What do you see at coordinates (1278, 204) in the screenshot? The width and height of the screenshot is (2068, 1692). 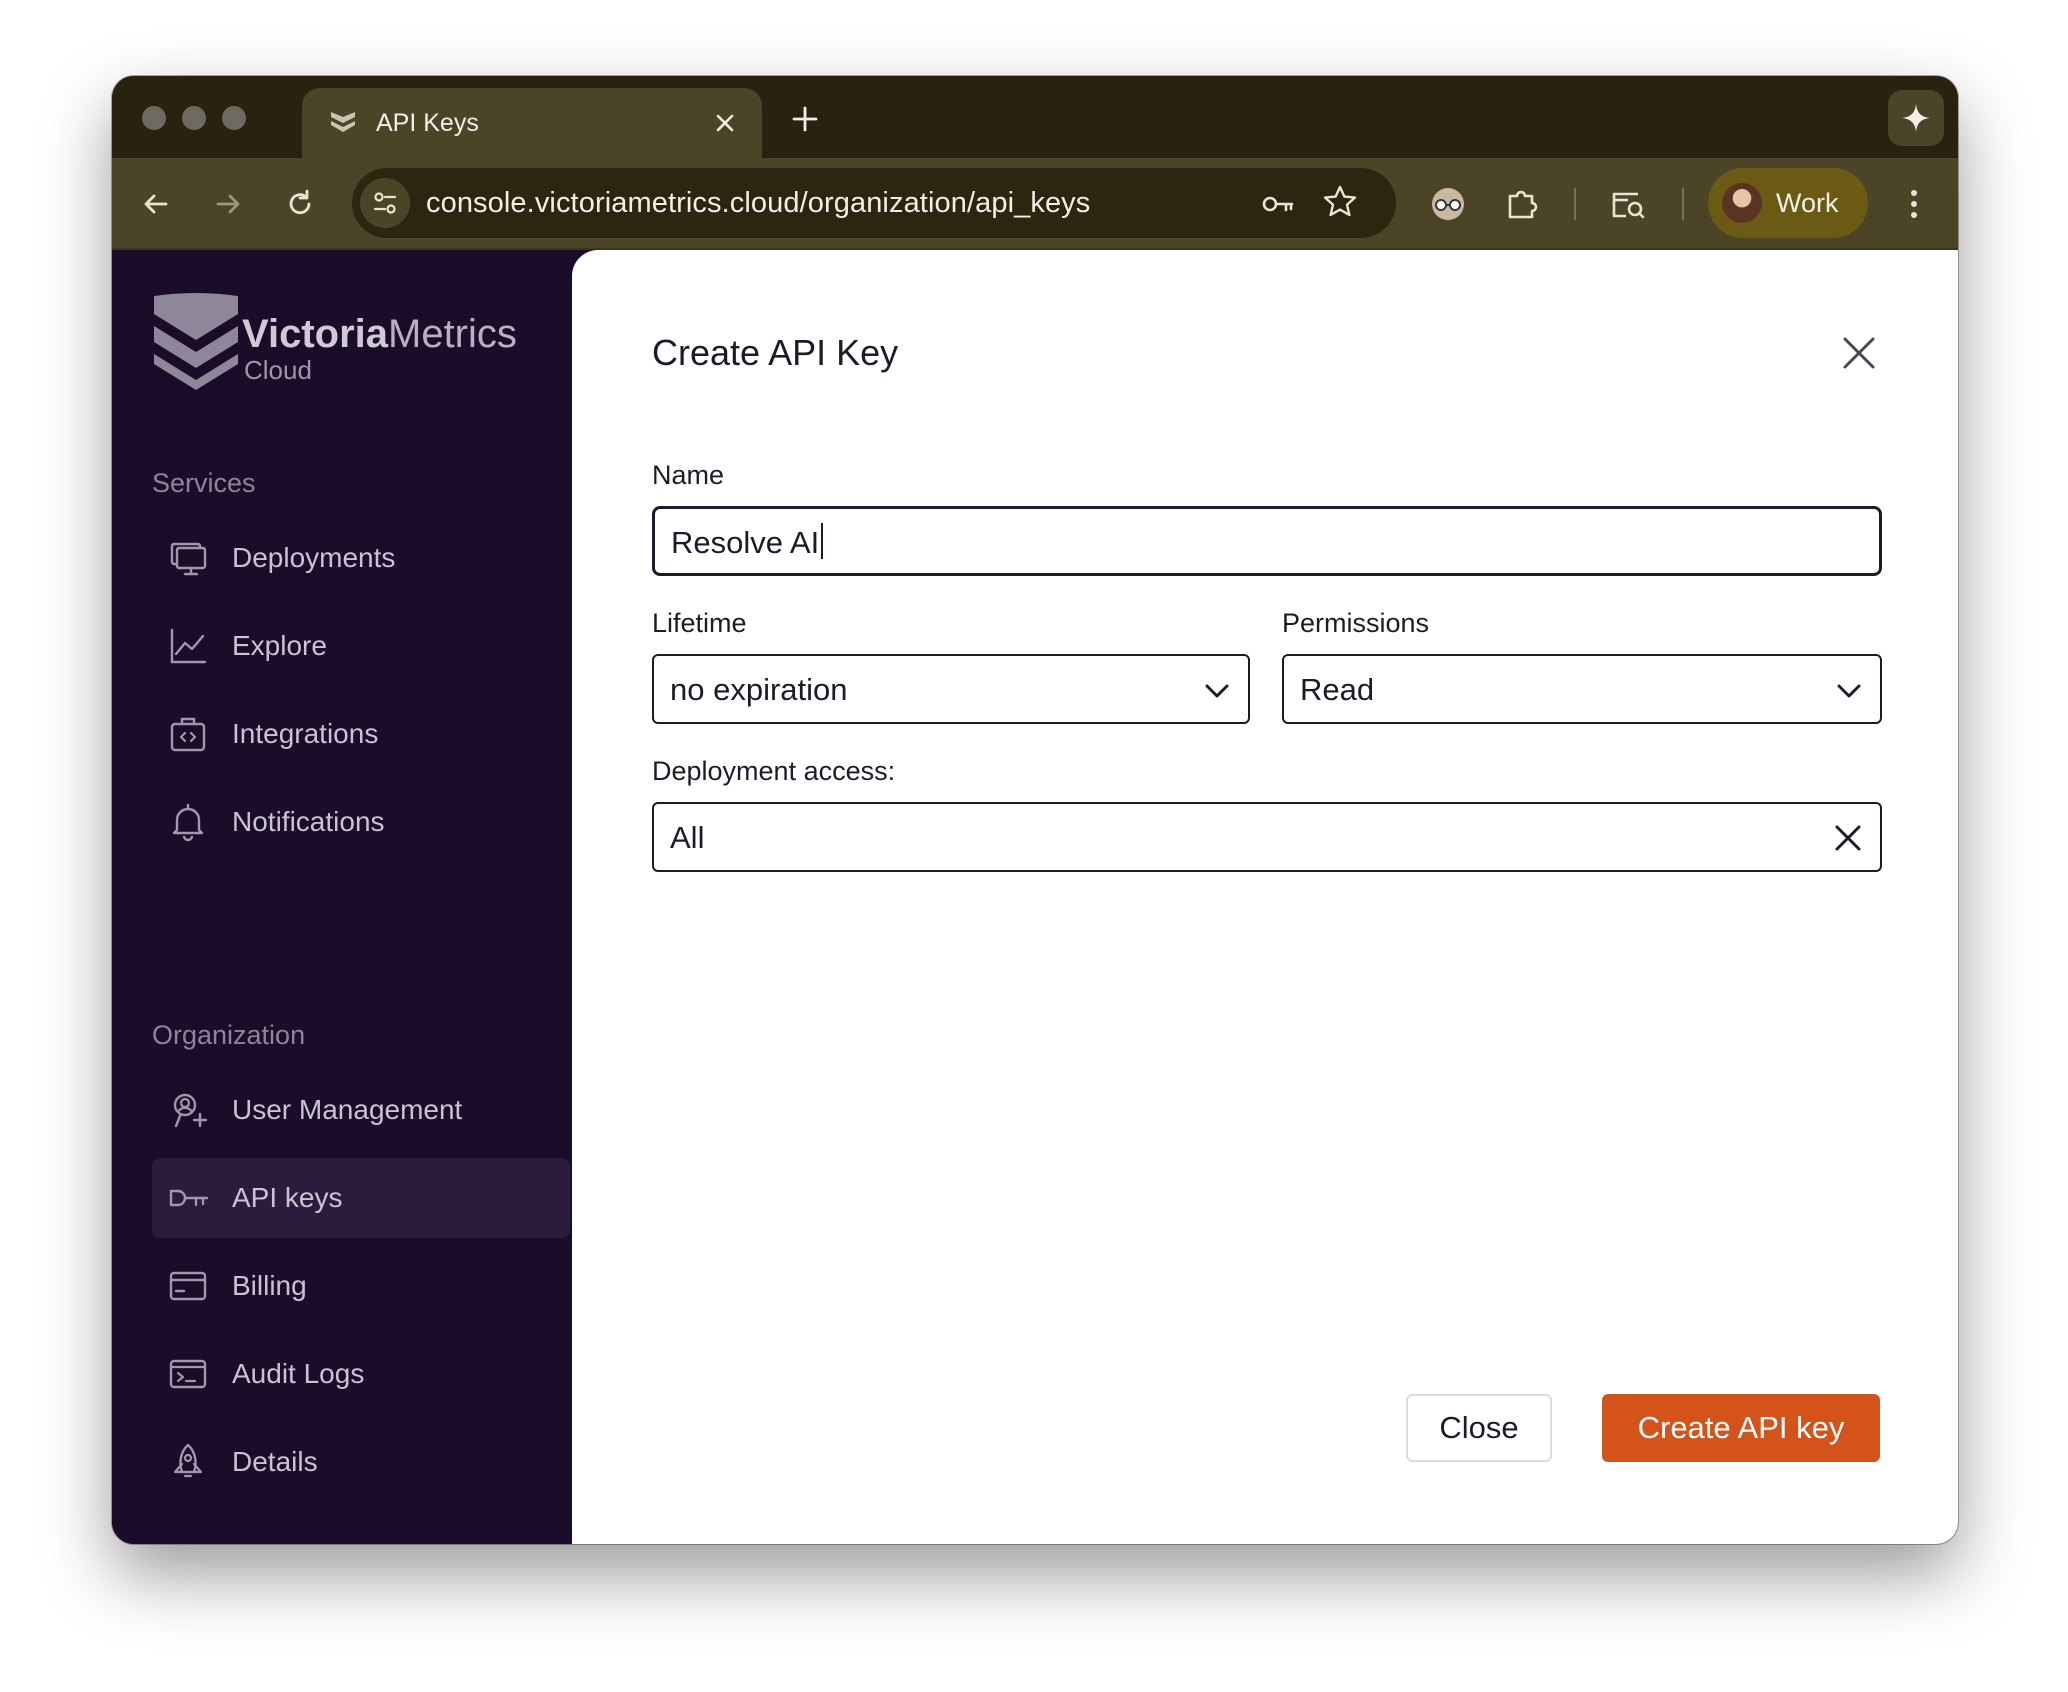 I see `password-key-icon` at bounding box center [1278, 204].